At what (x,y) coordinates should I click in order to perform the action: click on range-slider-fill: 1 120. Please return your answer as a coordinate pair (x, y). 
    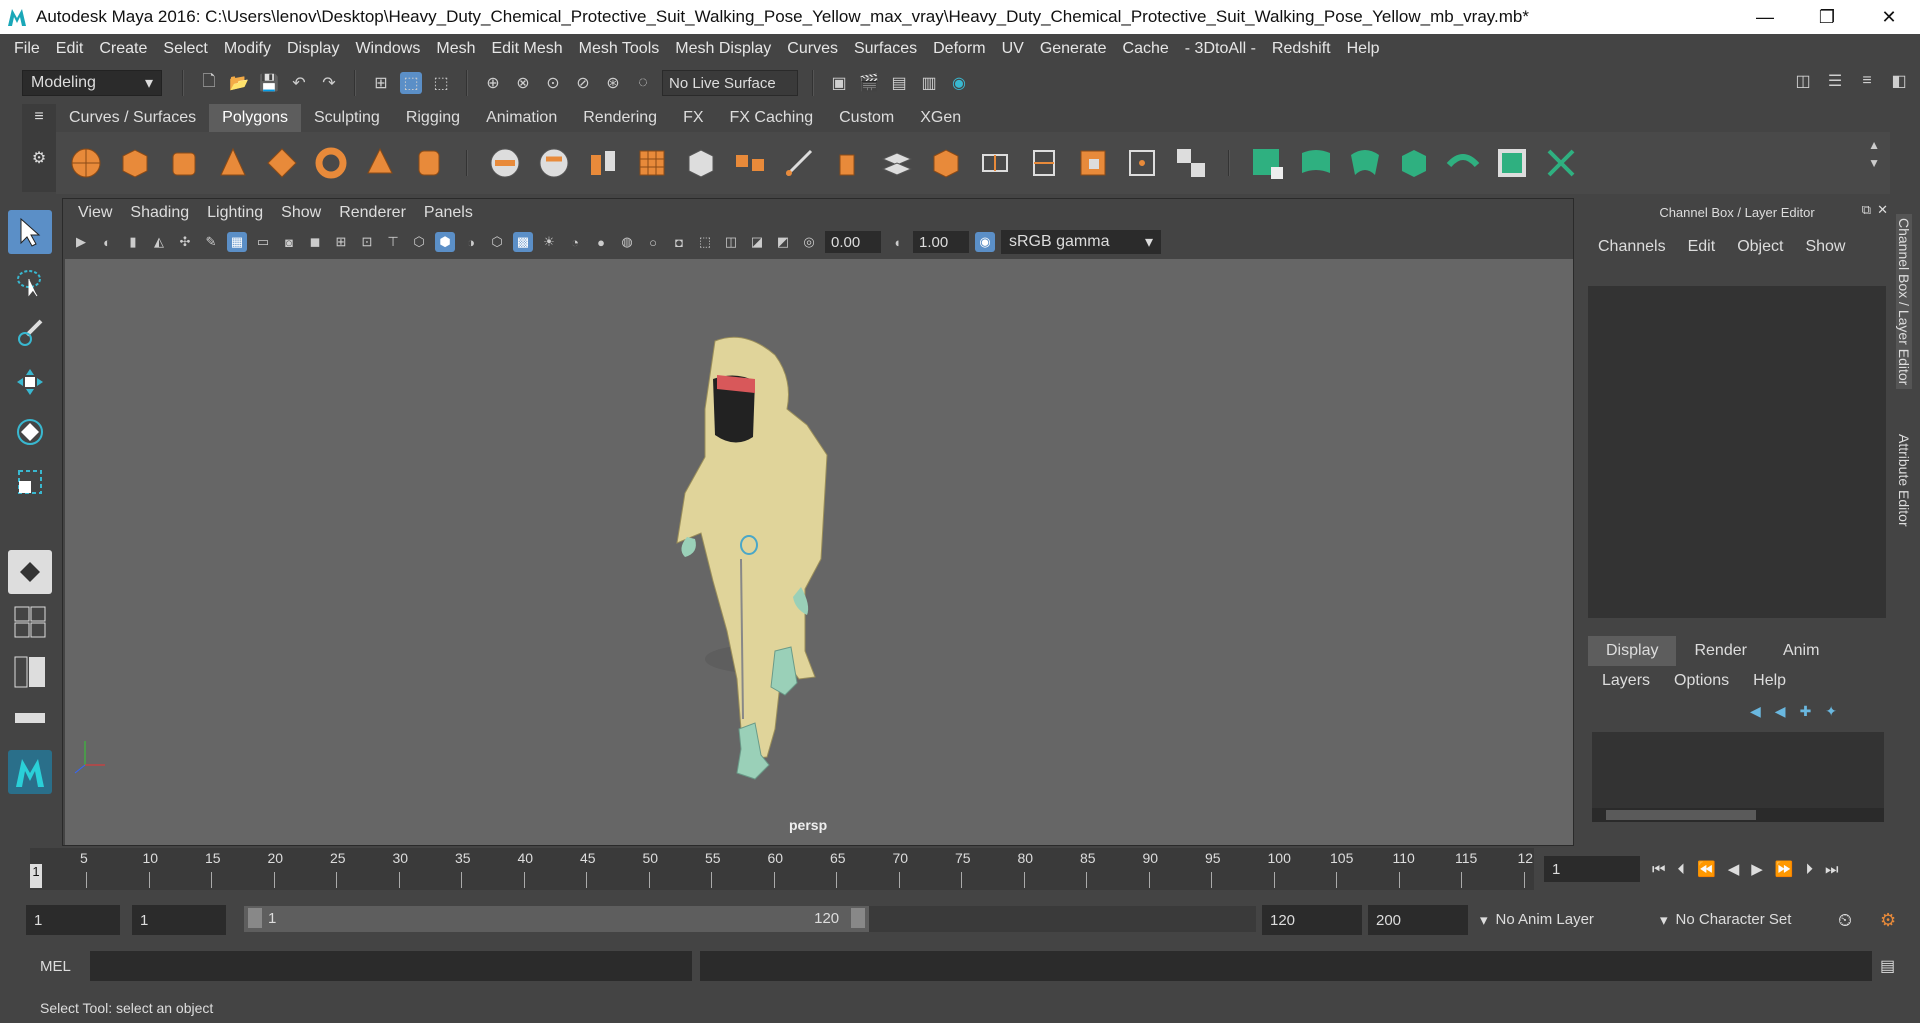
    Looking at the image, I should click on (557, 919).